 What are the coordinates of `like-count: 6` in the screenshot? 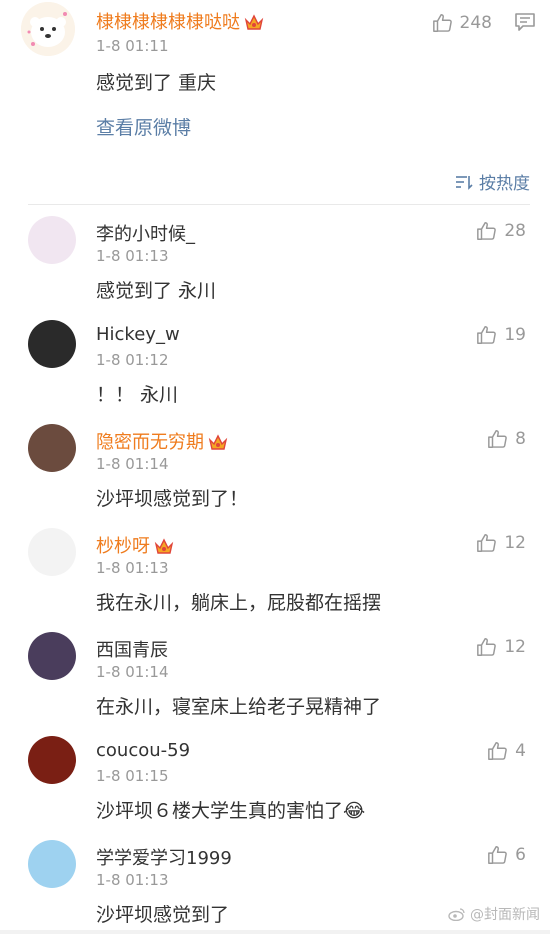 It's located at (520, 855).